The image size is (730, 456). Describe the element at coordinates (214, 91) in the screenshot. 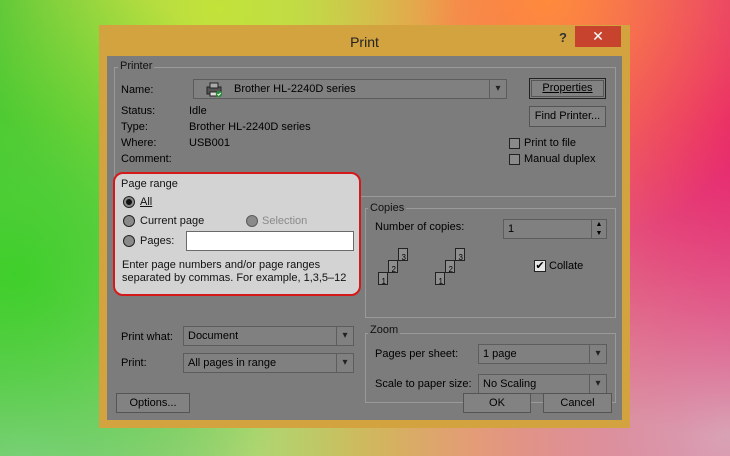

I see `printer-icon` at that location.